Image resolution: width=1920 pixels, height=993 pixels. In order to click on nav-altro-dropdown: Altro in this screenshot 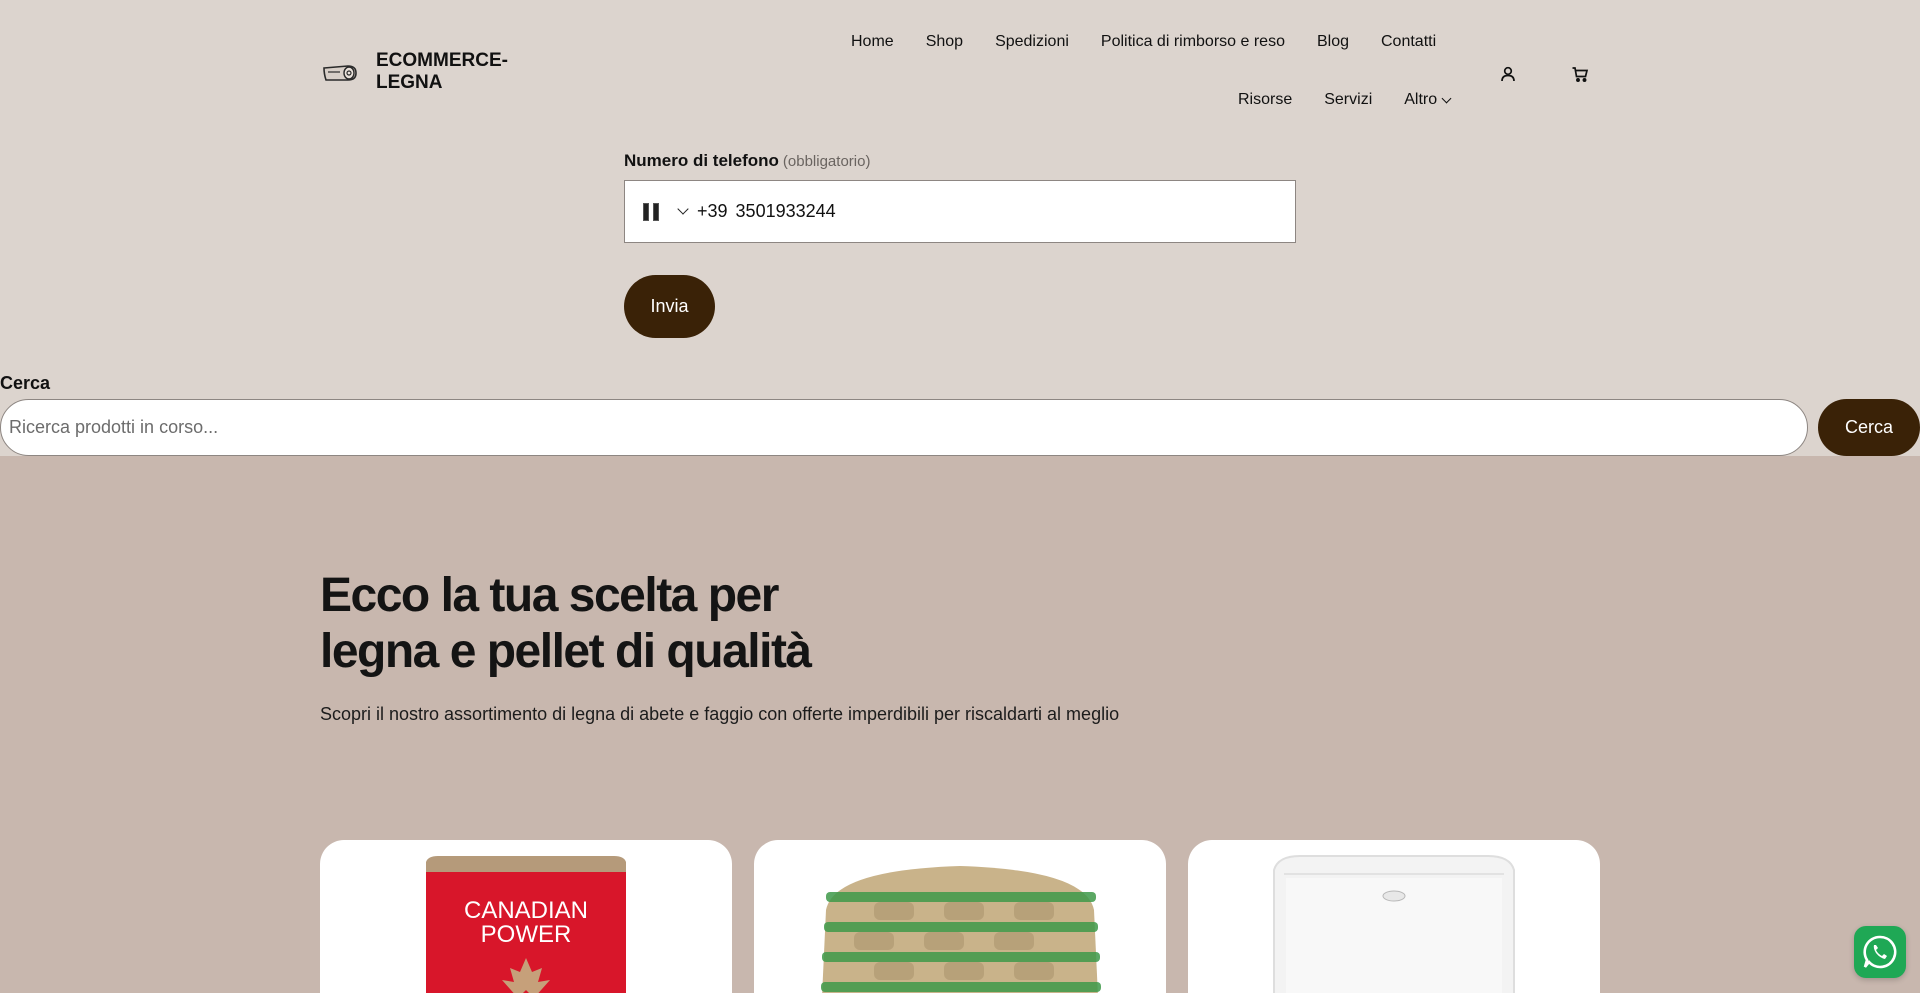, I will do `click(1428, 100)`.